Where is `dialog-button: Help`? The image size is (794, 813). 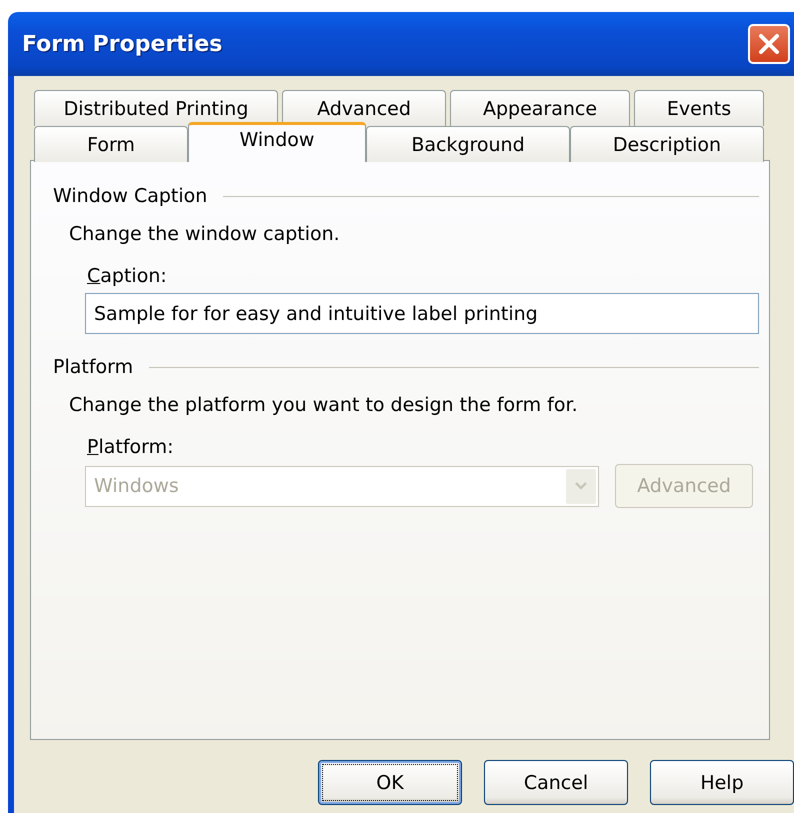 dialog-button: Help is located at coordinates (722, 782).